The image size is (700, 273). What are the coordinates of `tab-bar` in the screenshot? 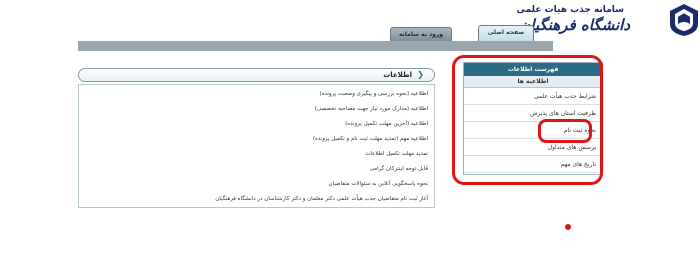 It's located at (315, 46).